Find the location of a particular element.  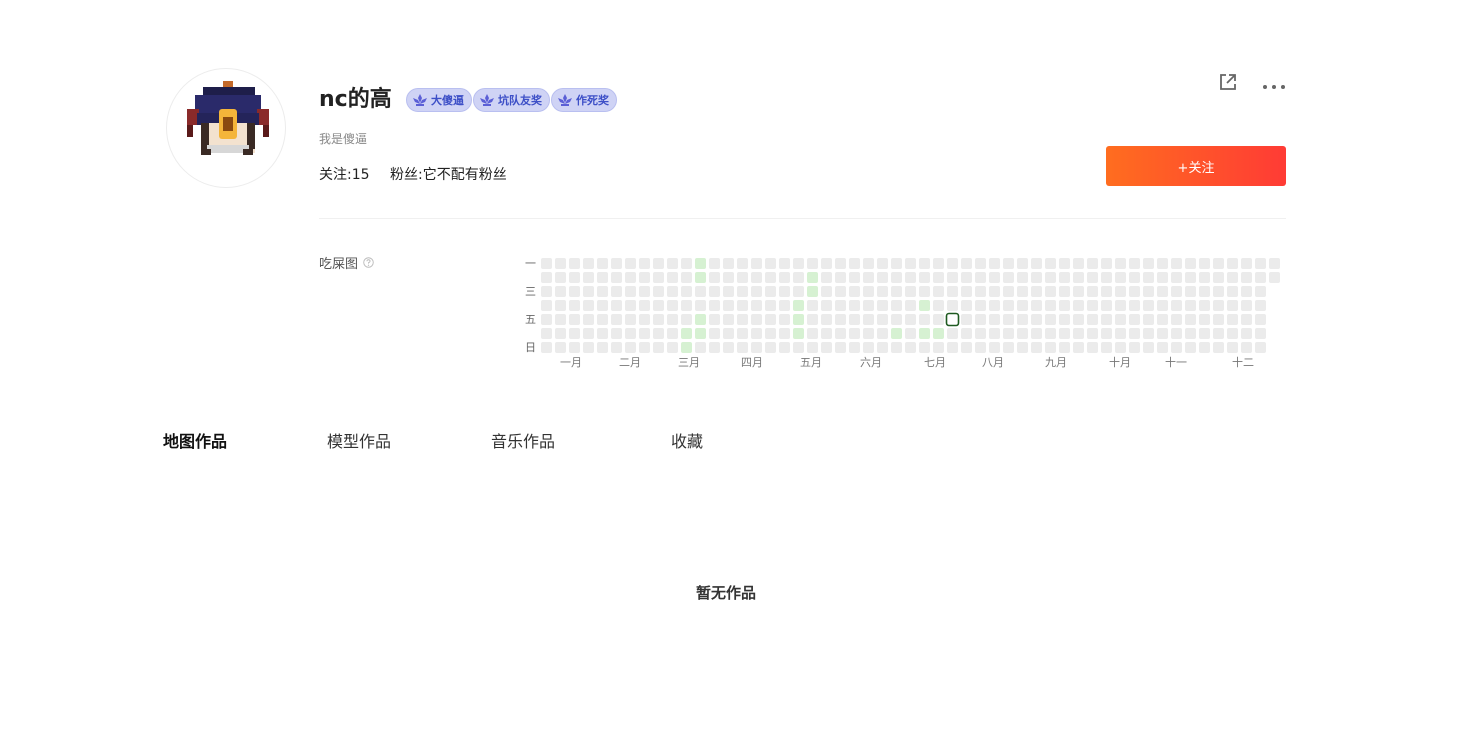

followers-count: 粉丝:它不配有粉丝 is located at coordinates (448, 175).